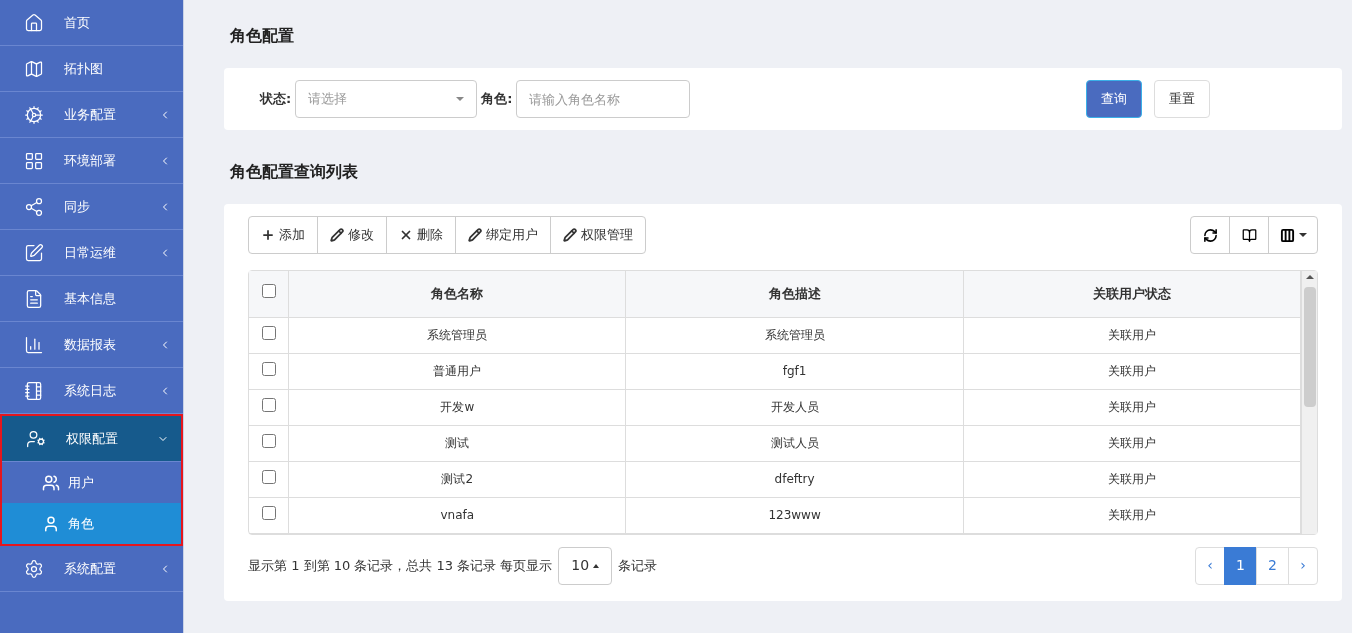  What do you see at coordinates (34, 68) in the screenshot?
I see `map-icon` at bounding box center [34, 68].